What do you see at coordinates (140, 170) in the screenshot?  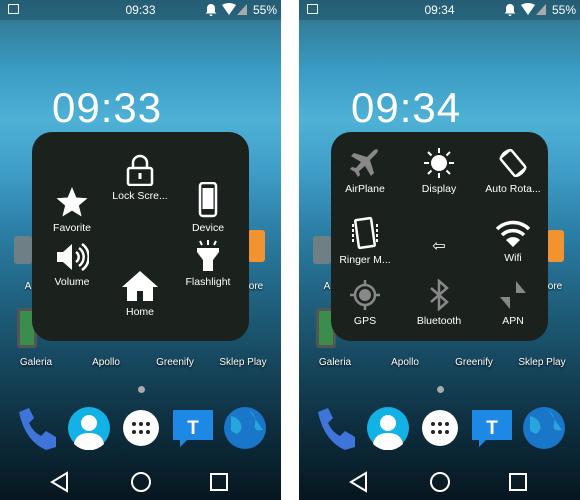 I see `lock-icon` at bounding box center [140, 170].